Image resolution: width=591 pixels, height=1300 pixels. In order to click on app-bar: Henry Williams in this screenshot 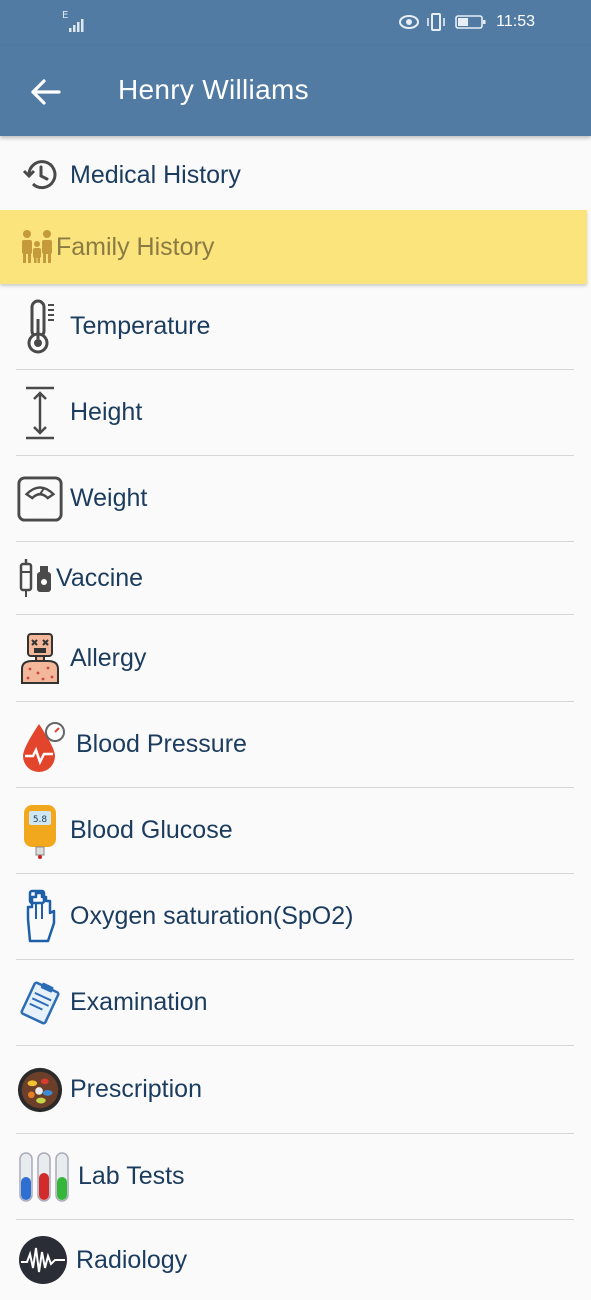, I will do `click(295, 91)`.